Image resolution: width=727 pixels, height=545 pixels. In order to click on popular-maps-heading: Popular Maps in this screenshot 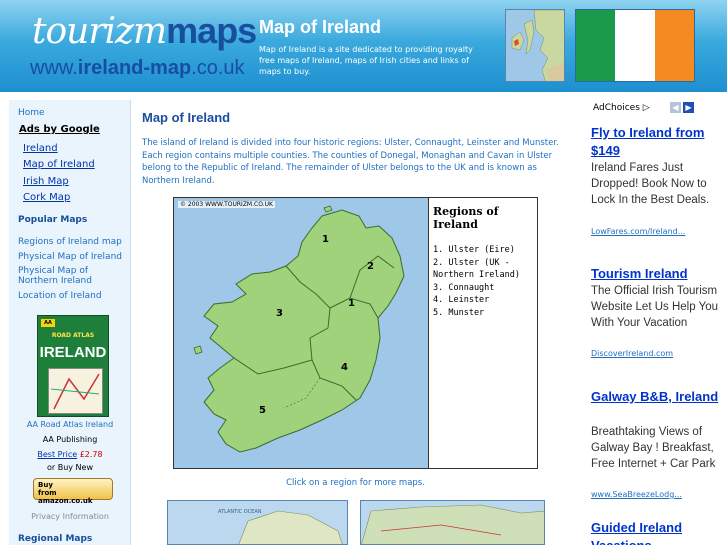, I will do `click(53, 220)`.